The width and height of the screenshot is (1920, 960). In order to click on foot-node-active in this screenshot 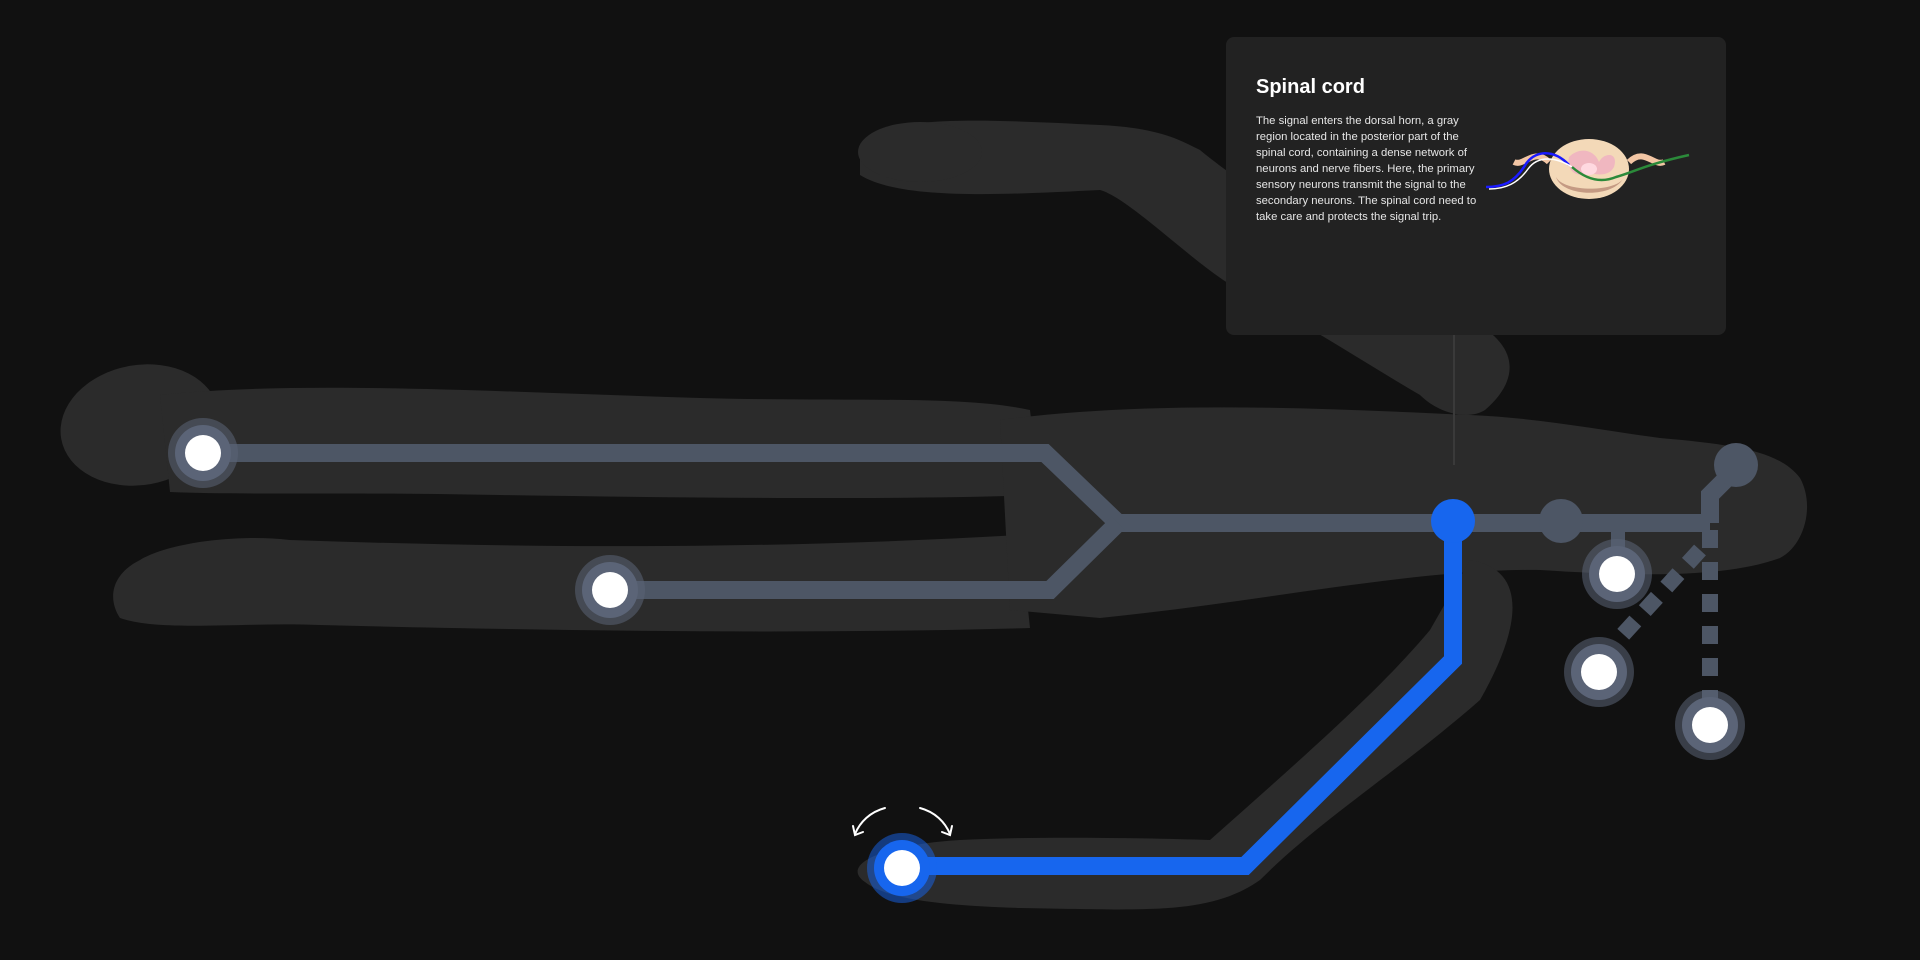, I will do `click(902, 868)`.